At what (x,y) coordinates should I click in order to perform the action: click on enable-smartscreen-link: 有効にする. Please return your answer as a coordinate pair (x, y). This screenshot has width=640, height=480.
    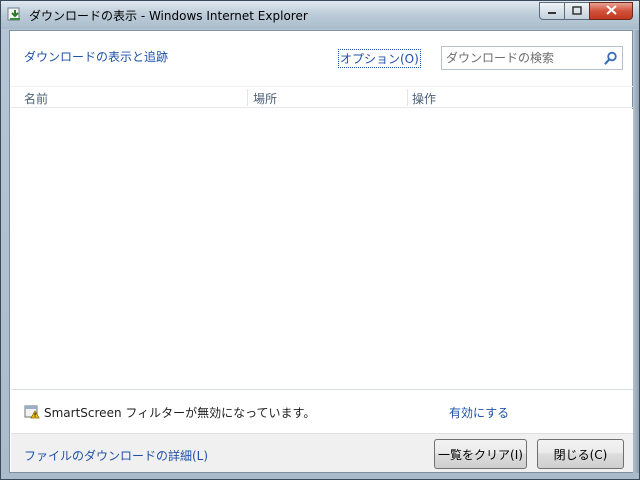
    Looking at the image, I should click on (479, 412).